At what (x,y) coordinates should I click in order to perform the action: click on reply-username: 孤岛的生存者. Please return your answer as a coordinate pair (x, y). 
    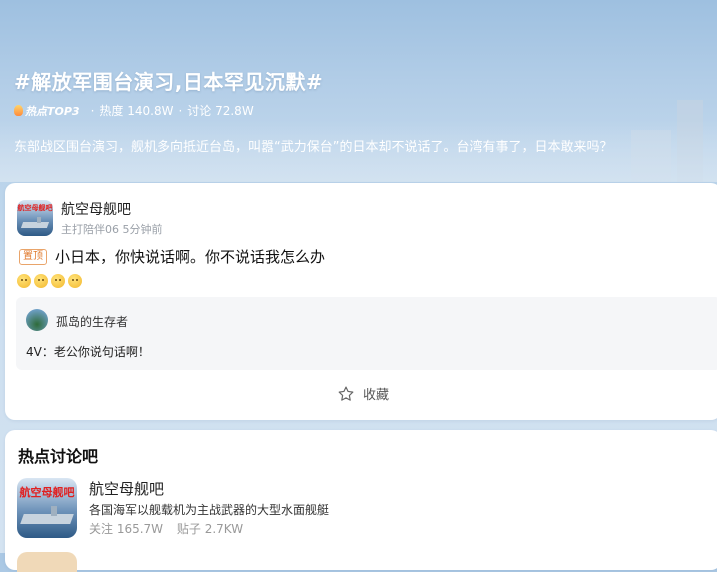
    Looking at the image, I should click on (92, 321).